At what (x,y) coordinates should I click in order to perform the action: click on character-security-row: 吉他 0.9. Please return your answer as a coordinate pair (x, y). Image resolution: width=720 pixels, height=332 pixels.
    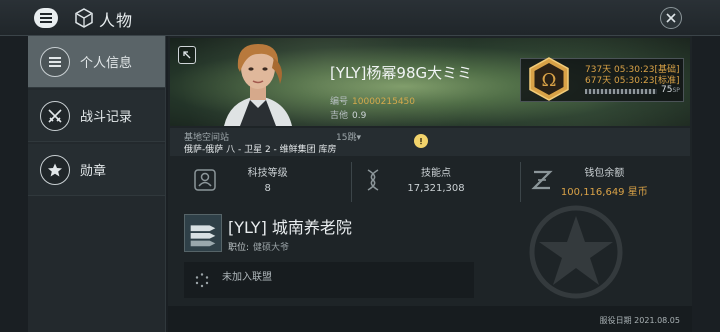
    Looking at the image, I should click on (348, 114).